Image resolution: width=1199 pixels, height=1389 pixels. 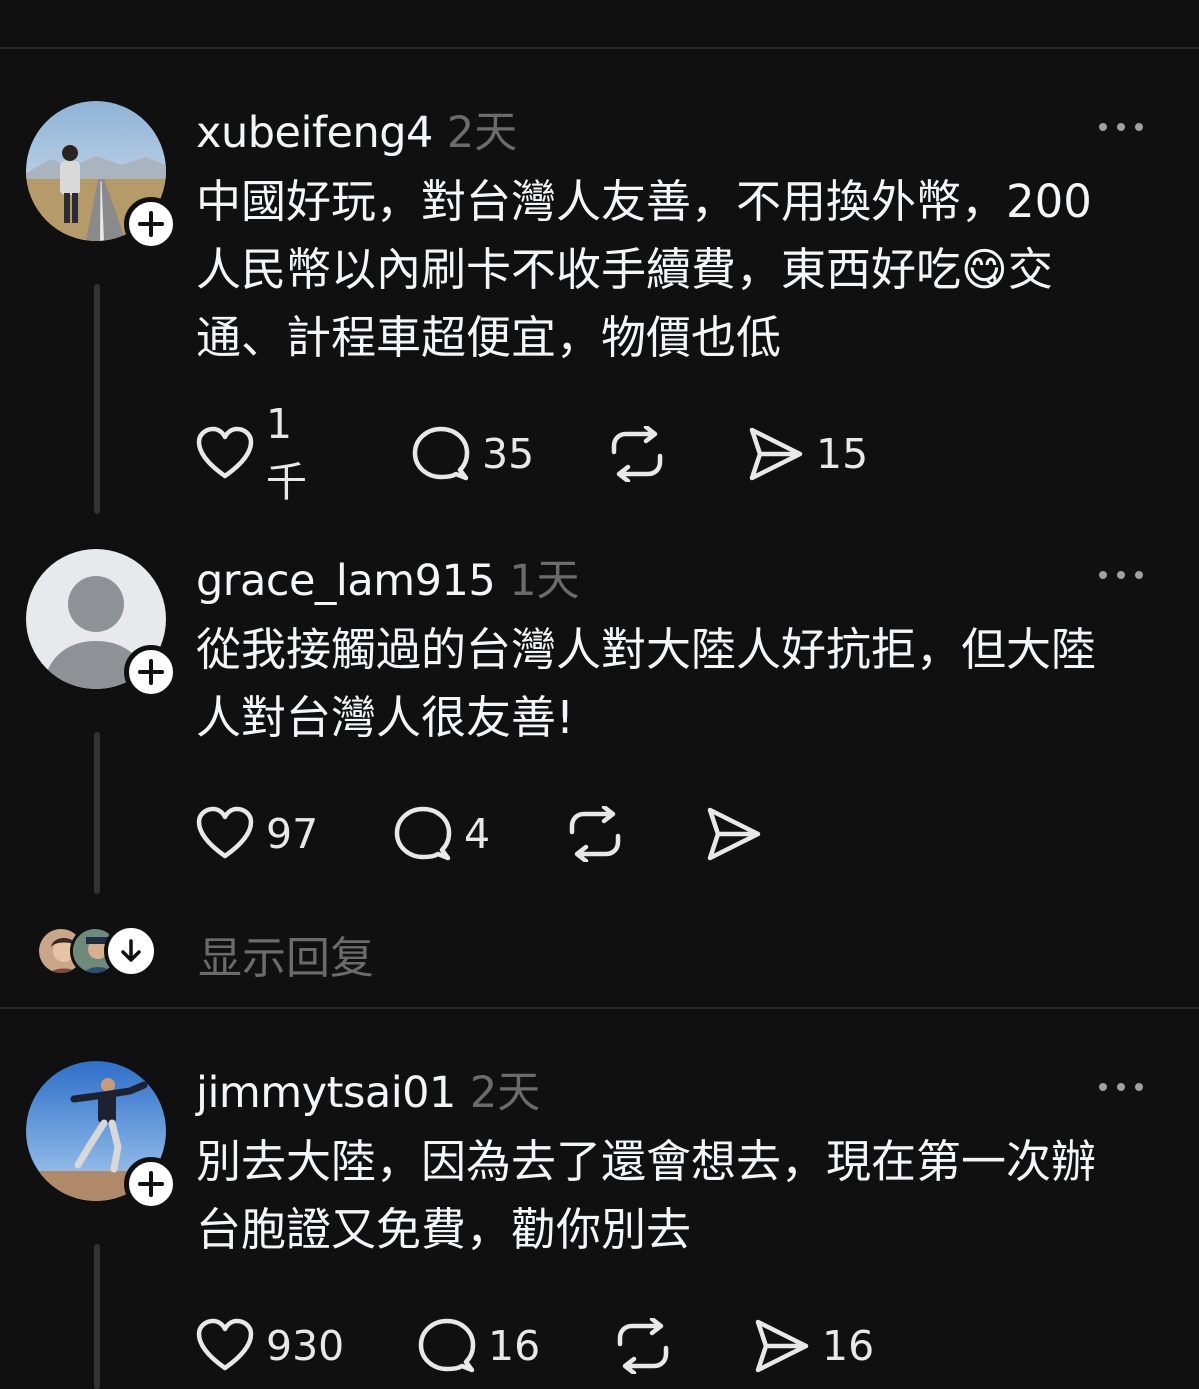 I want to click on like-count: 930, so click(x=305, y=1346).